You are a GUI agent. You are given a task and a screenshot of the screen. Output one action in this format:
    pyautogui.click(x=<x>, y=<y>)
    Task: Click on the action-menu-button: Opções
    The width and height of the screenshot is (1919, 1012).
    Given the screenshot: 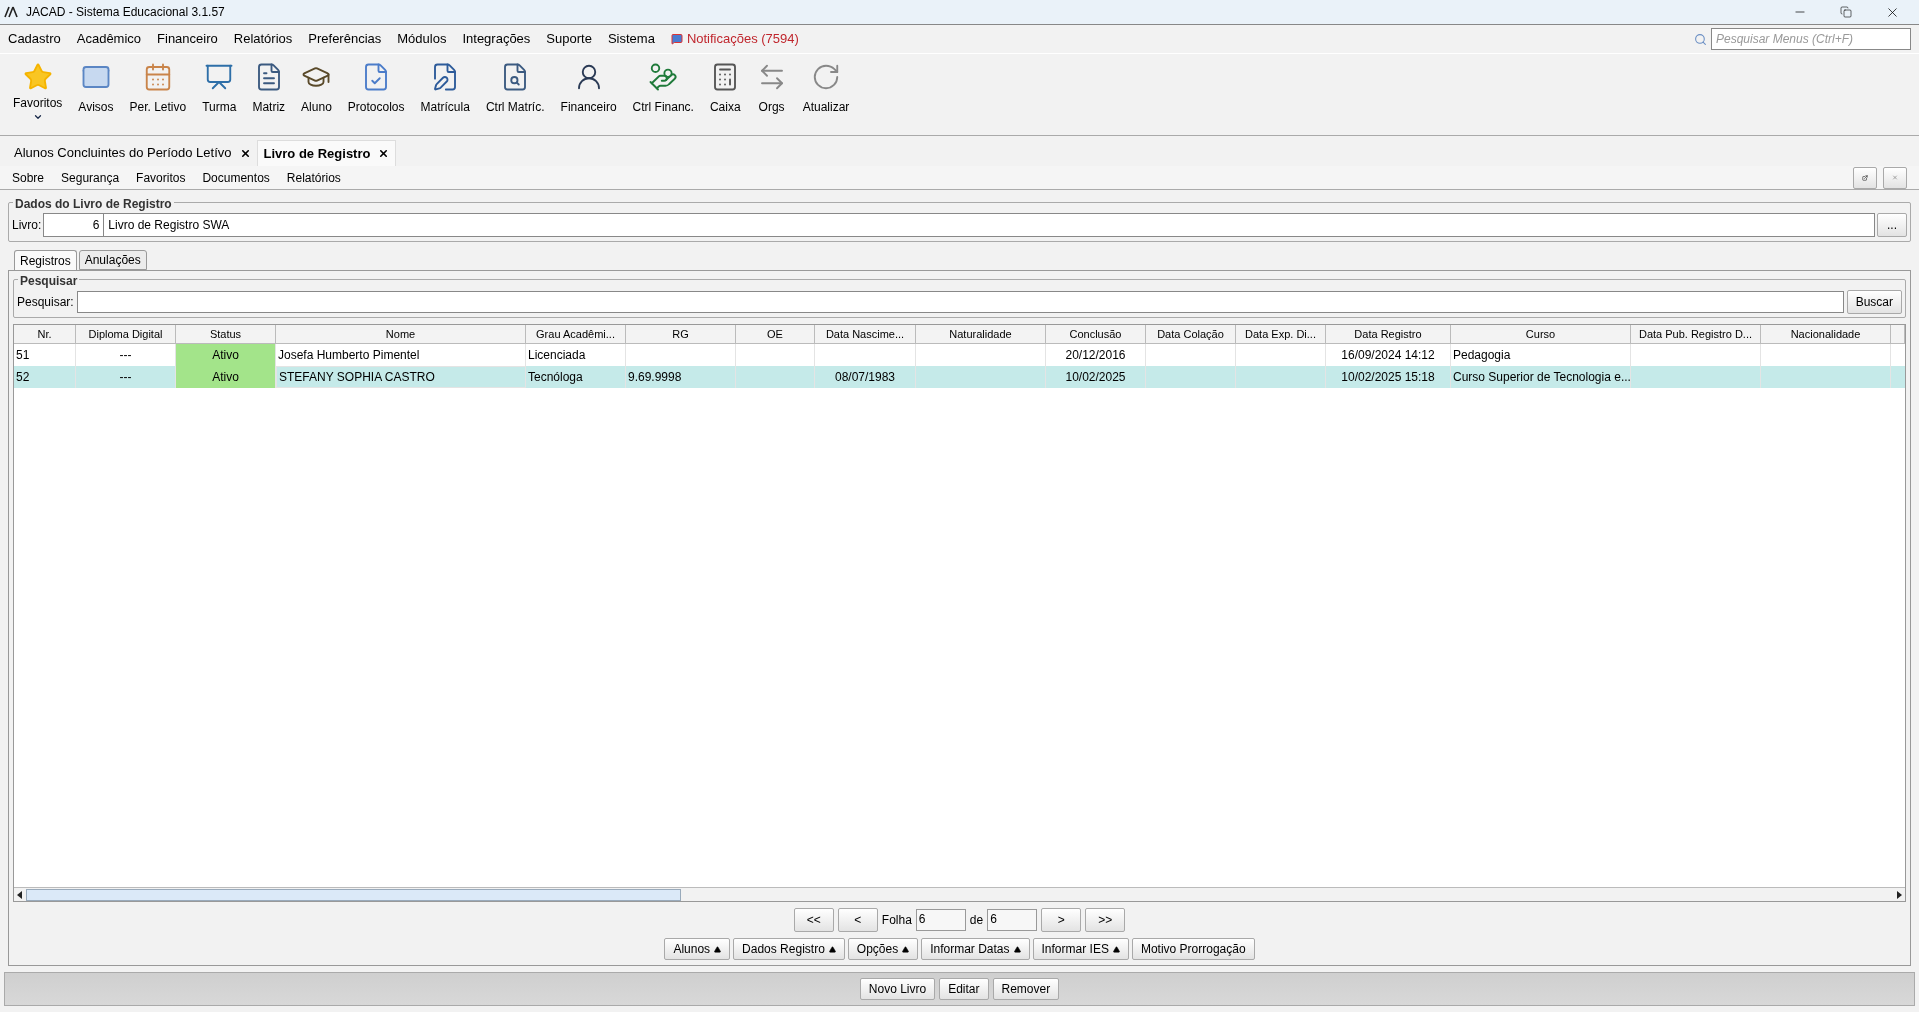 What is the action you would take?
    pyautogui.click(x=883, y=949)
    